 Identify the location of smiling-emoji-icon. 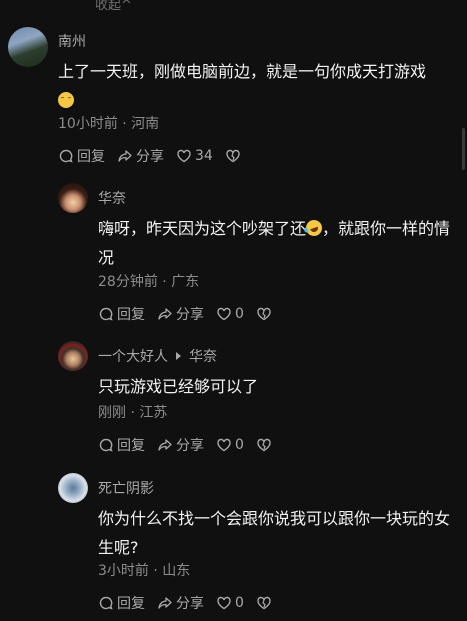
(66, 100).